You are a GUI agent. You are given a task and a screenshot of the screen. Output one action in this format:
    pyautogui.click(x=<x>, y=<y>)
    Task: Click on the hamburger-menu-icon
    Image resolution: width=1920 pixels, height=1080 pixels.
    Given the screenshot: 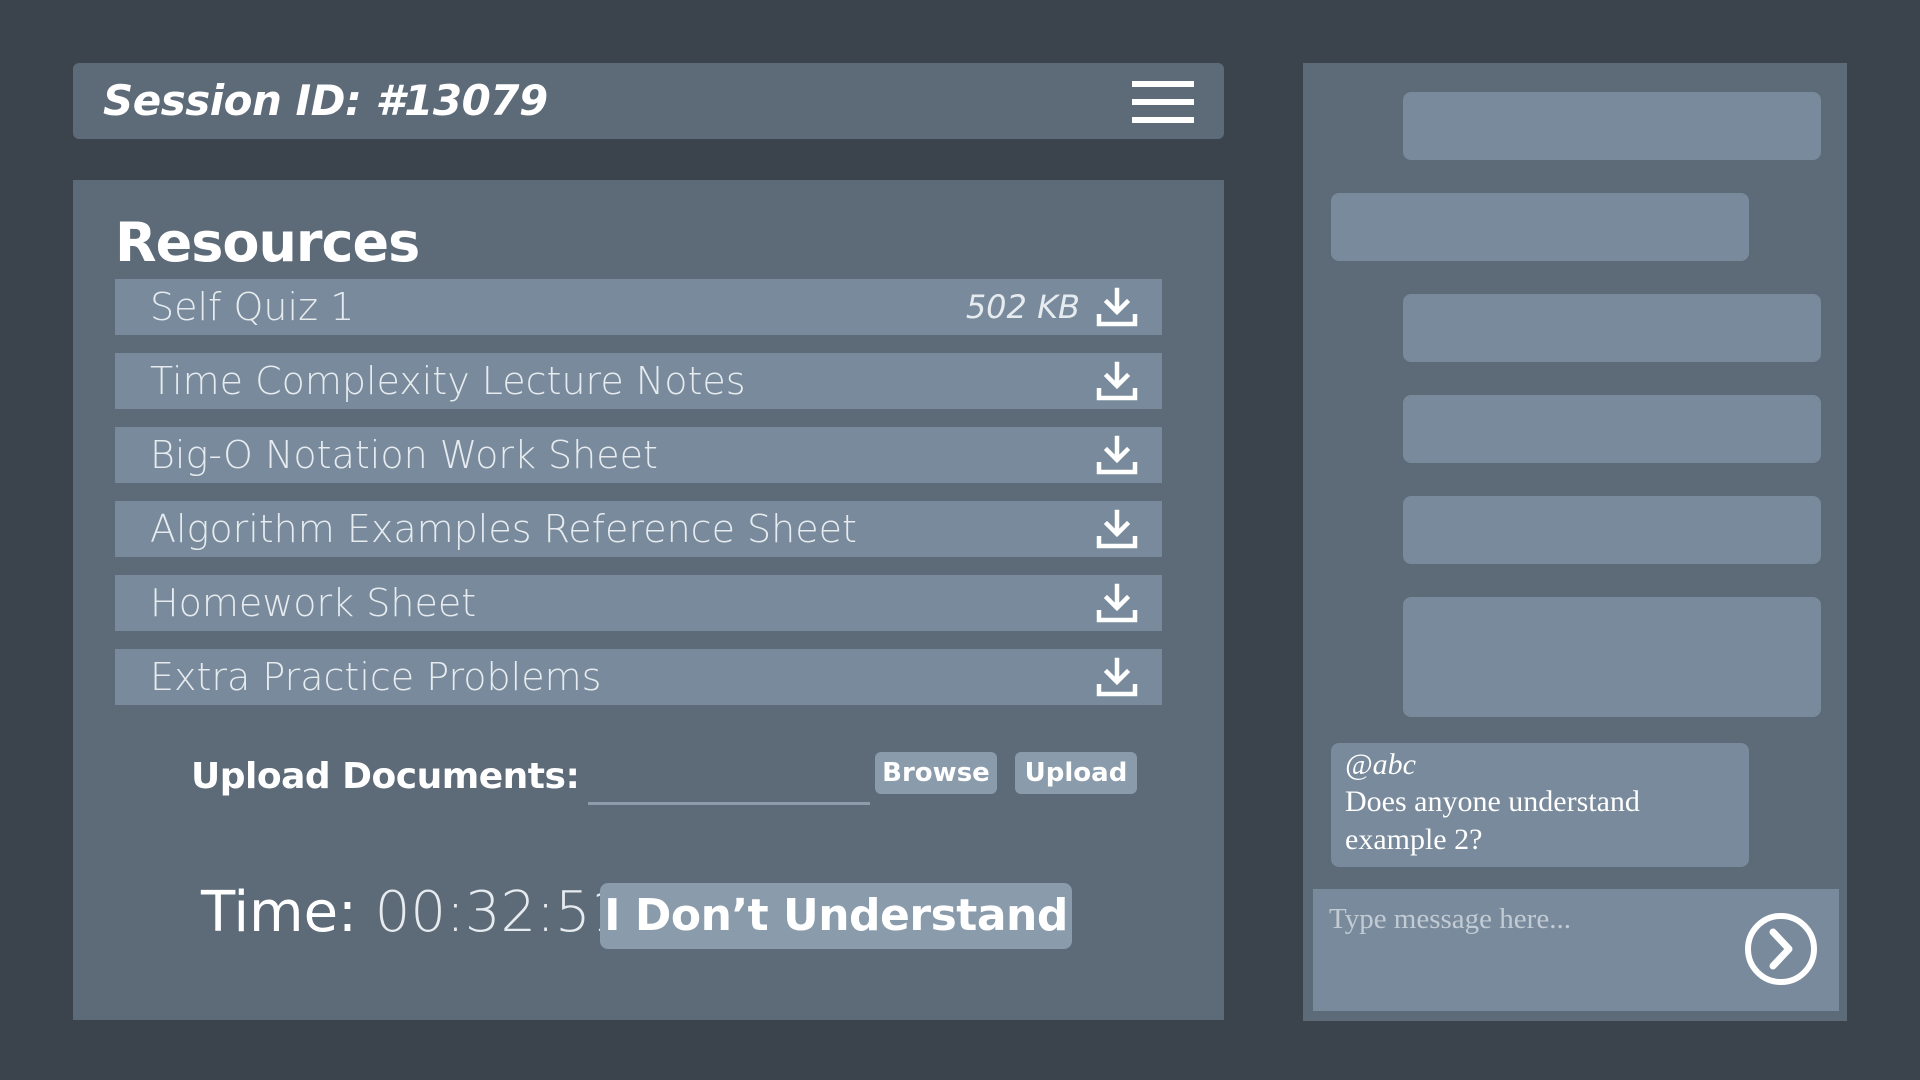 What is the action you would take?
    pyautogui.click(x=1163, y=102)
    